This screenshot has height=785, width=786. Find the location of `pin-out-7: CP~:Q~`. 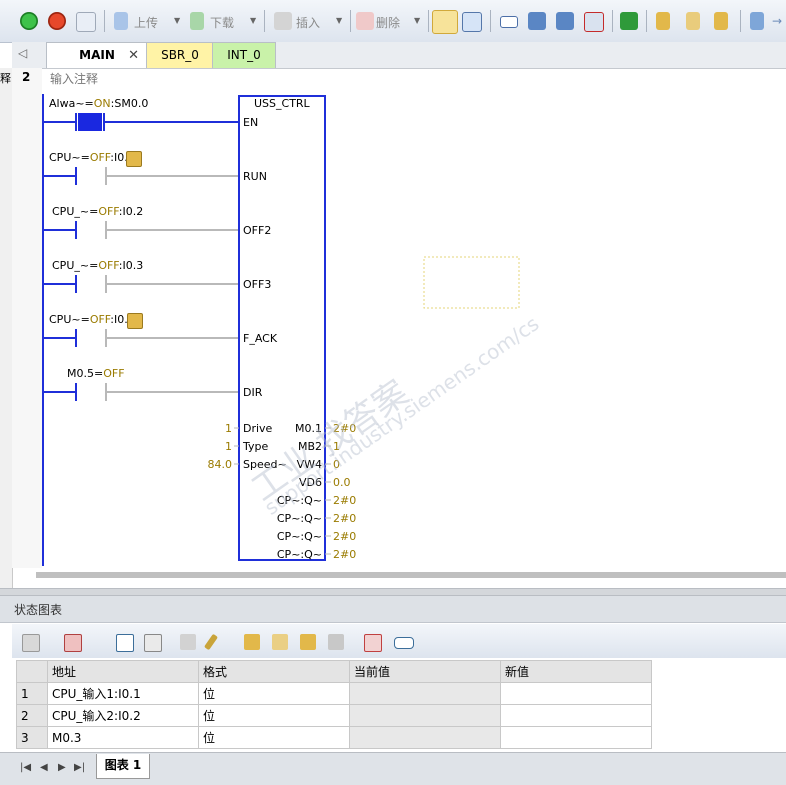

pin-out-7: CP~:Q~ is located at coordinates (299, 536).